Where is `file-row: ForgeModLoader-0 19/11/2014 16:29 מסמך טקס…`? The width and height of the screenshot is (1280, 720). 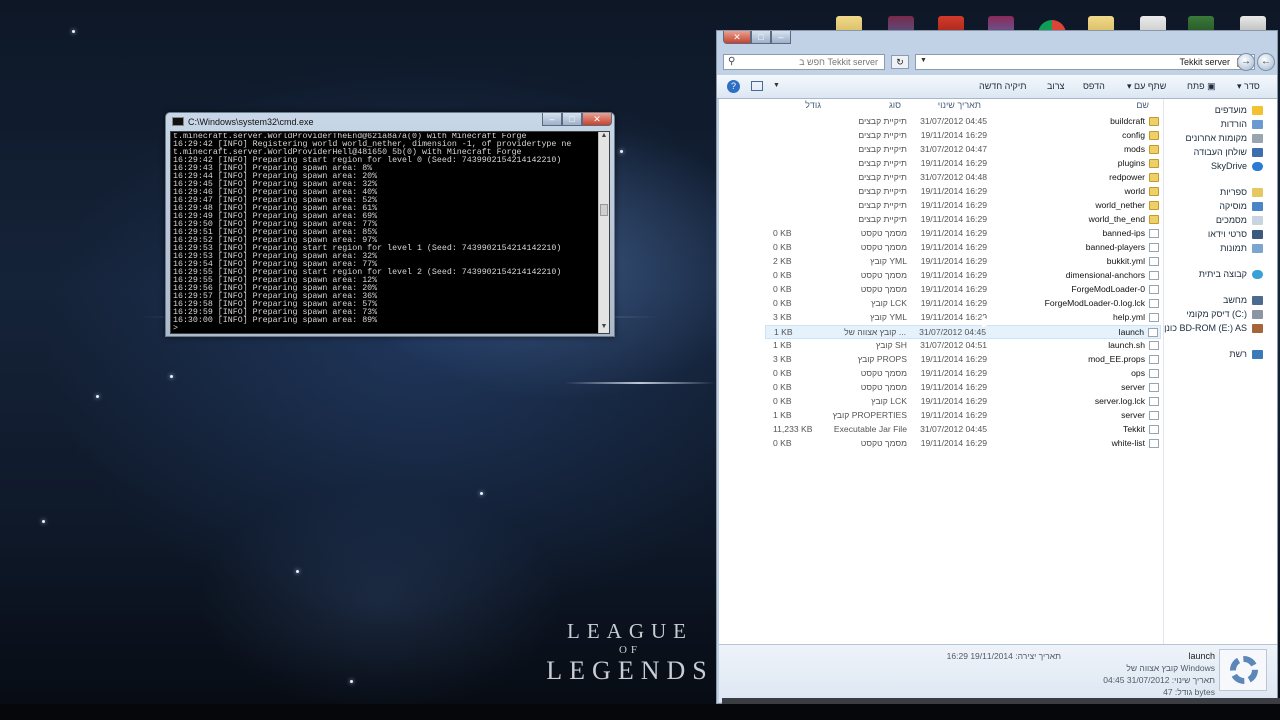 file-row: ForgeModLoader-0 19/11/2014 16:29 מסמך טקס… is located at coordinates (963, 290).